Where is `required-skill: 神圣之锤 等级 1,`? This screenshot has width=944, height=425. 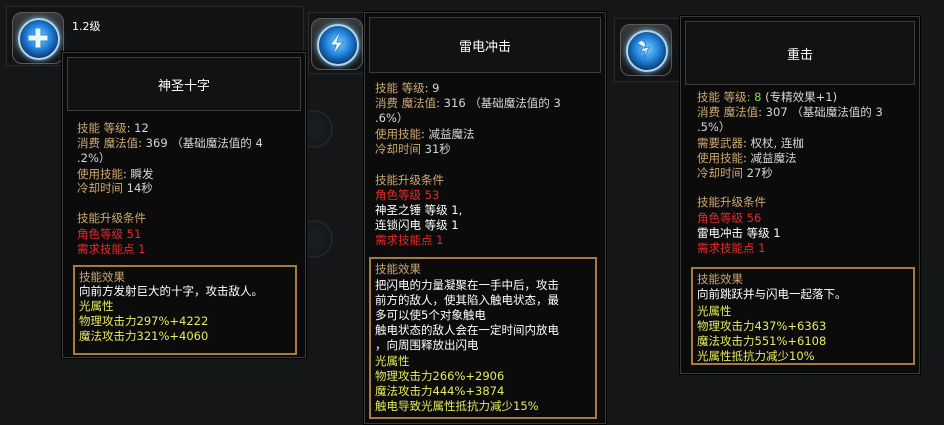
required-skill: 神圣之锤 等级 1, is located at coordinates (419, 210).